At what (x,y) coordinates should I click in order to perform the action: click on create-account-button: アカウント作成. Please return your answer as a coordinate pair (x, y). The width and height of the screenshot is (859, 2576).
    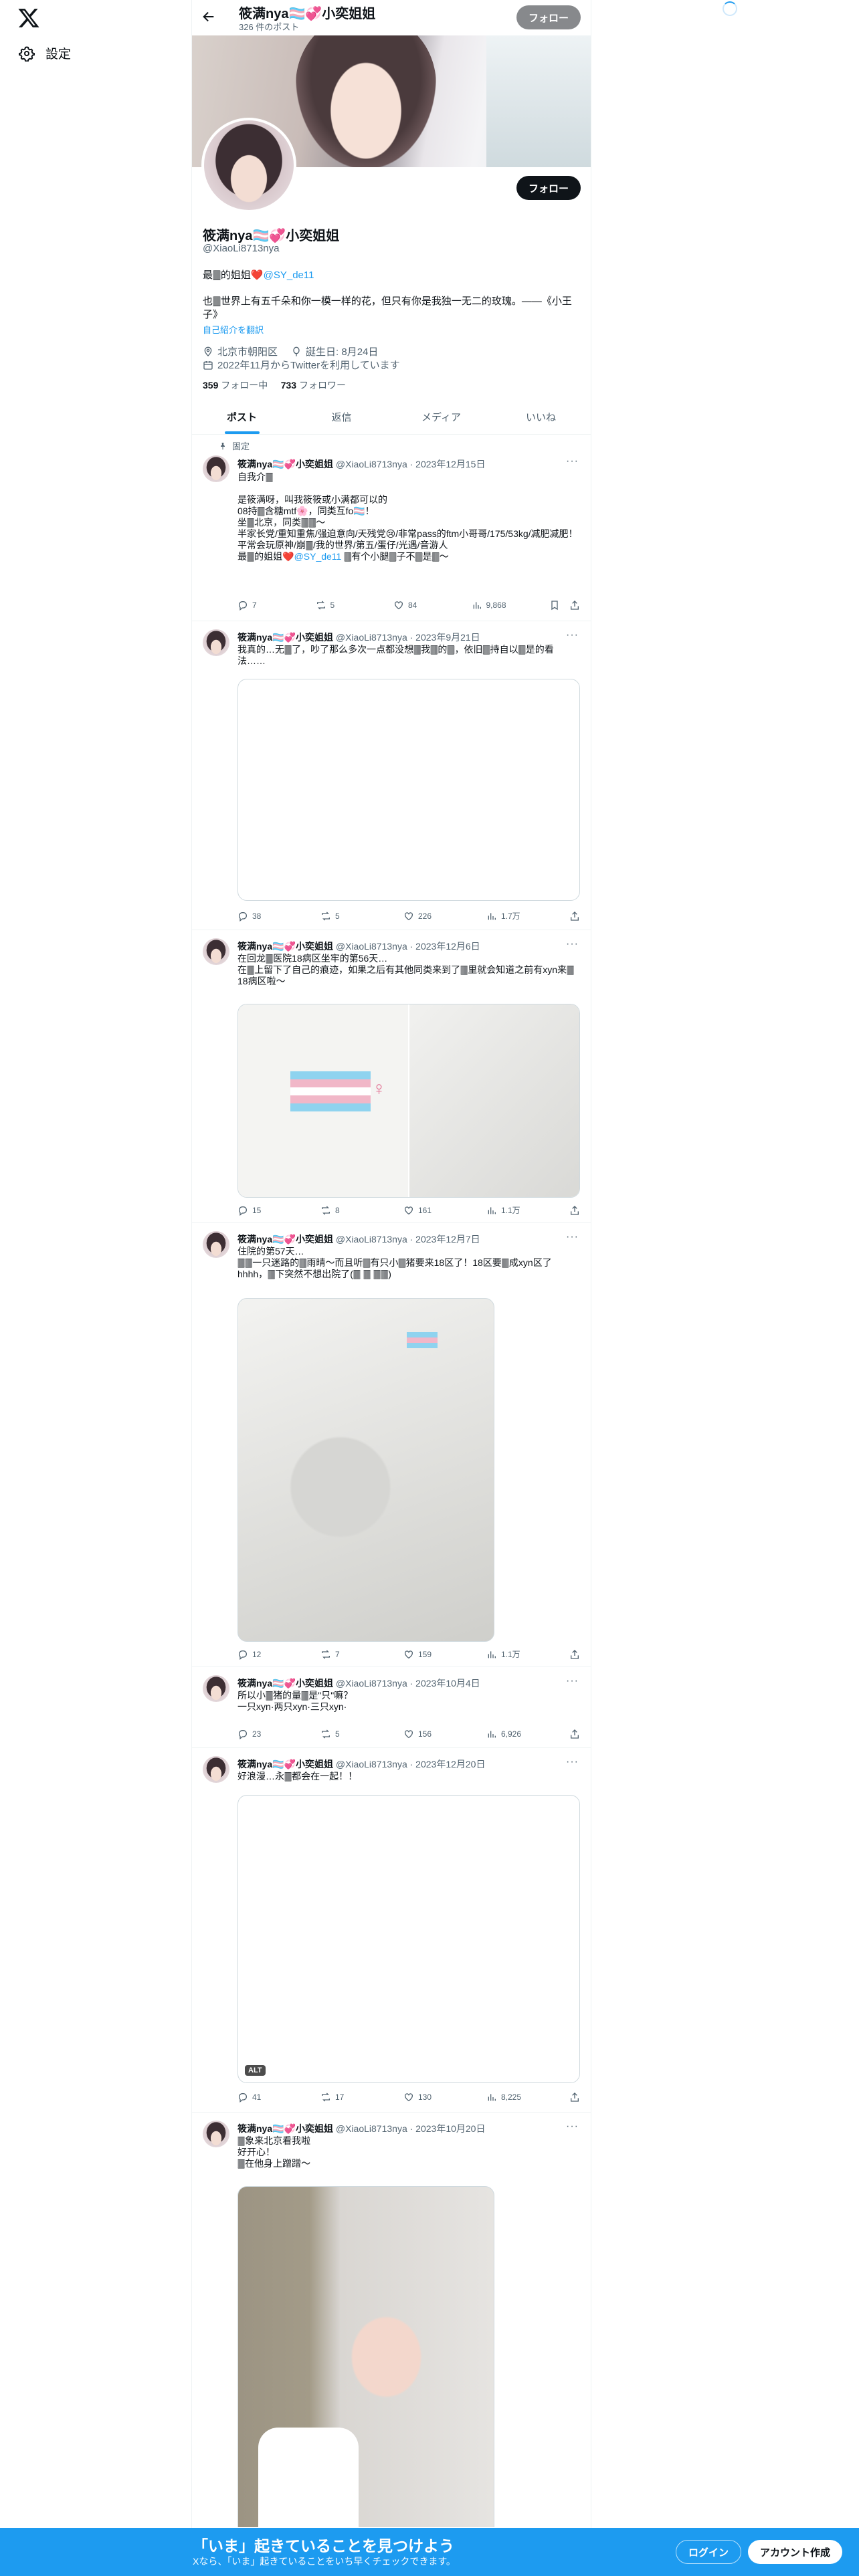
    Looking at the image, I should click on (796, 2552).